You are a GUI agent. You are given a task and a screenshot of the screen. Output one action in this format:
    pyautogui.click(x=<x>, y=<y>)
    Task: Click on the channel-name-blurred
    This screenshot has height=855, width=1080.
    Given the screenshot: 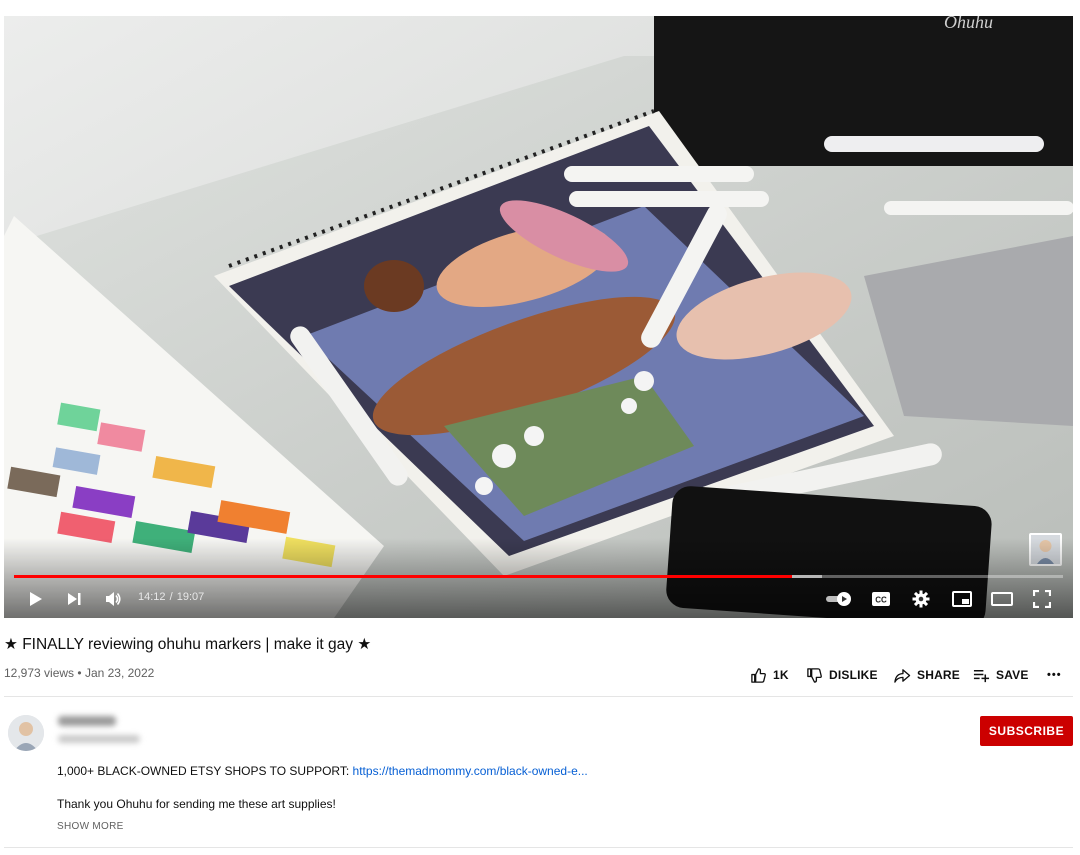 What is the action you would take?
    pyautogui.click(x=87, y=721)
    